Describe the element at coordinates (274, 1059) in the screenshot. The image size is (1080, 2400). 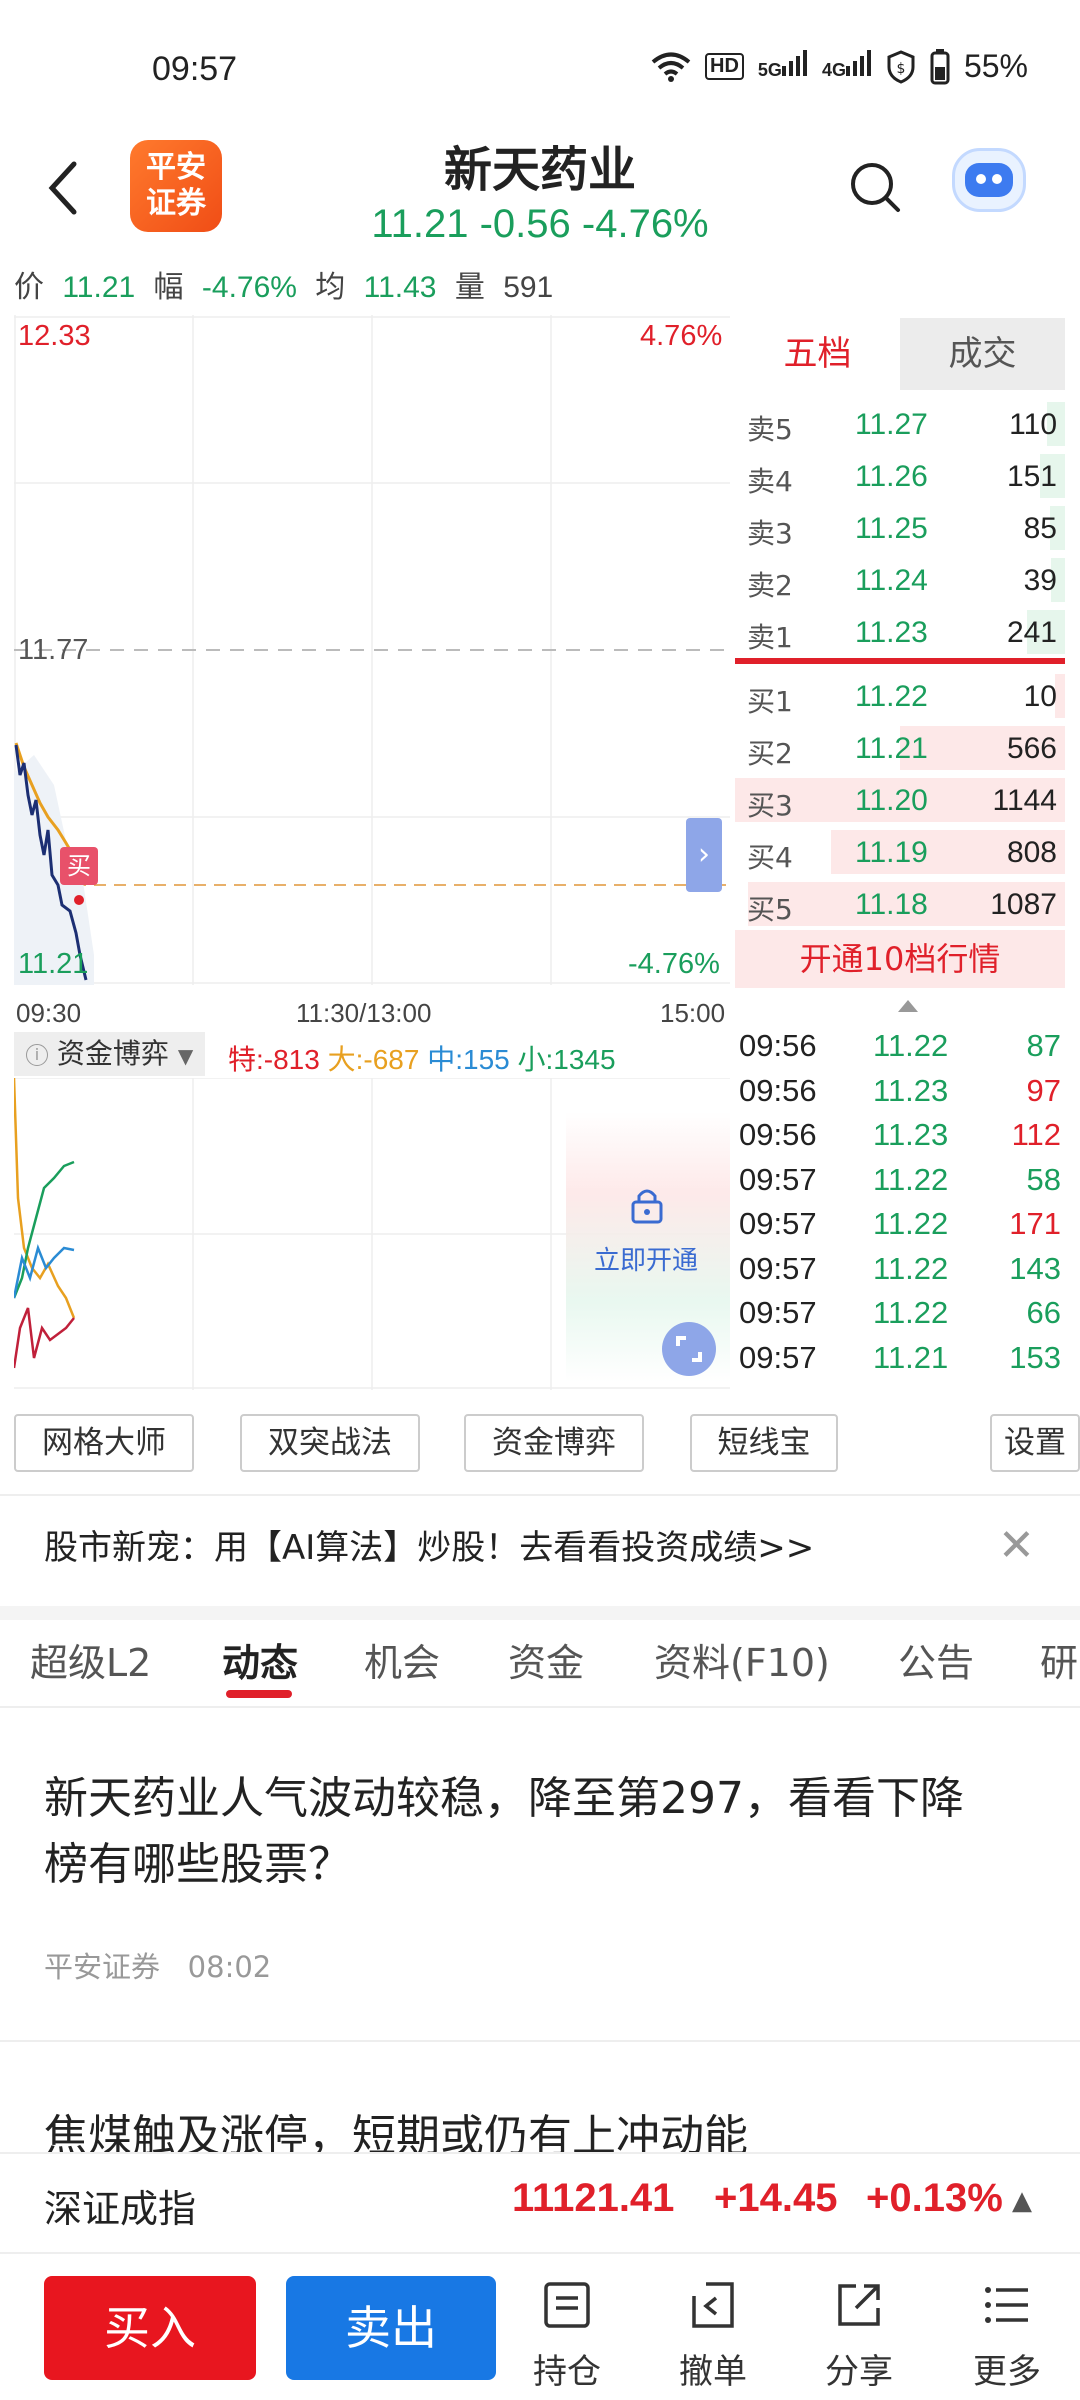
I see `fund-te: 特:-813` at that location.